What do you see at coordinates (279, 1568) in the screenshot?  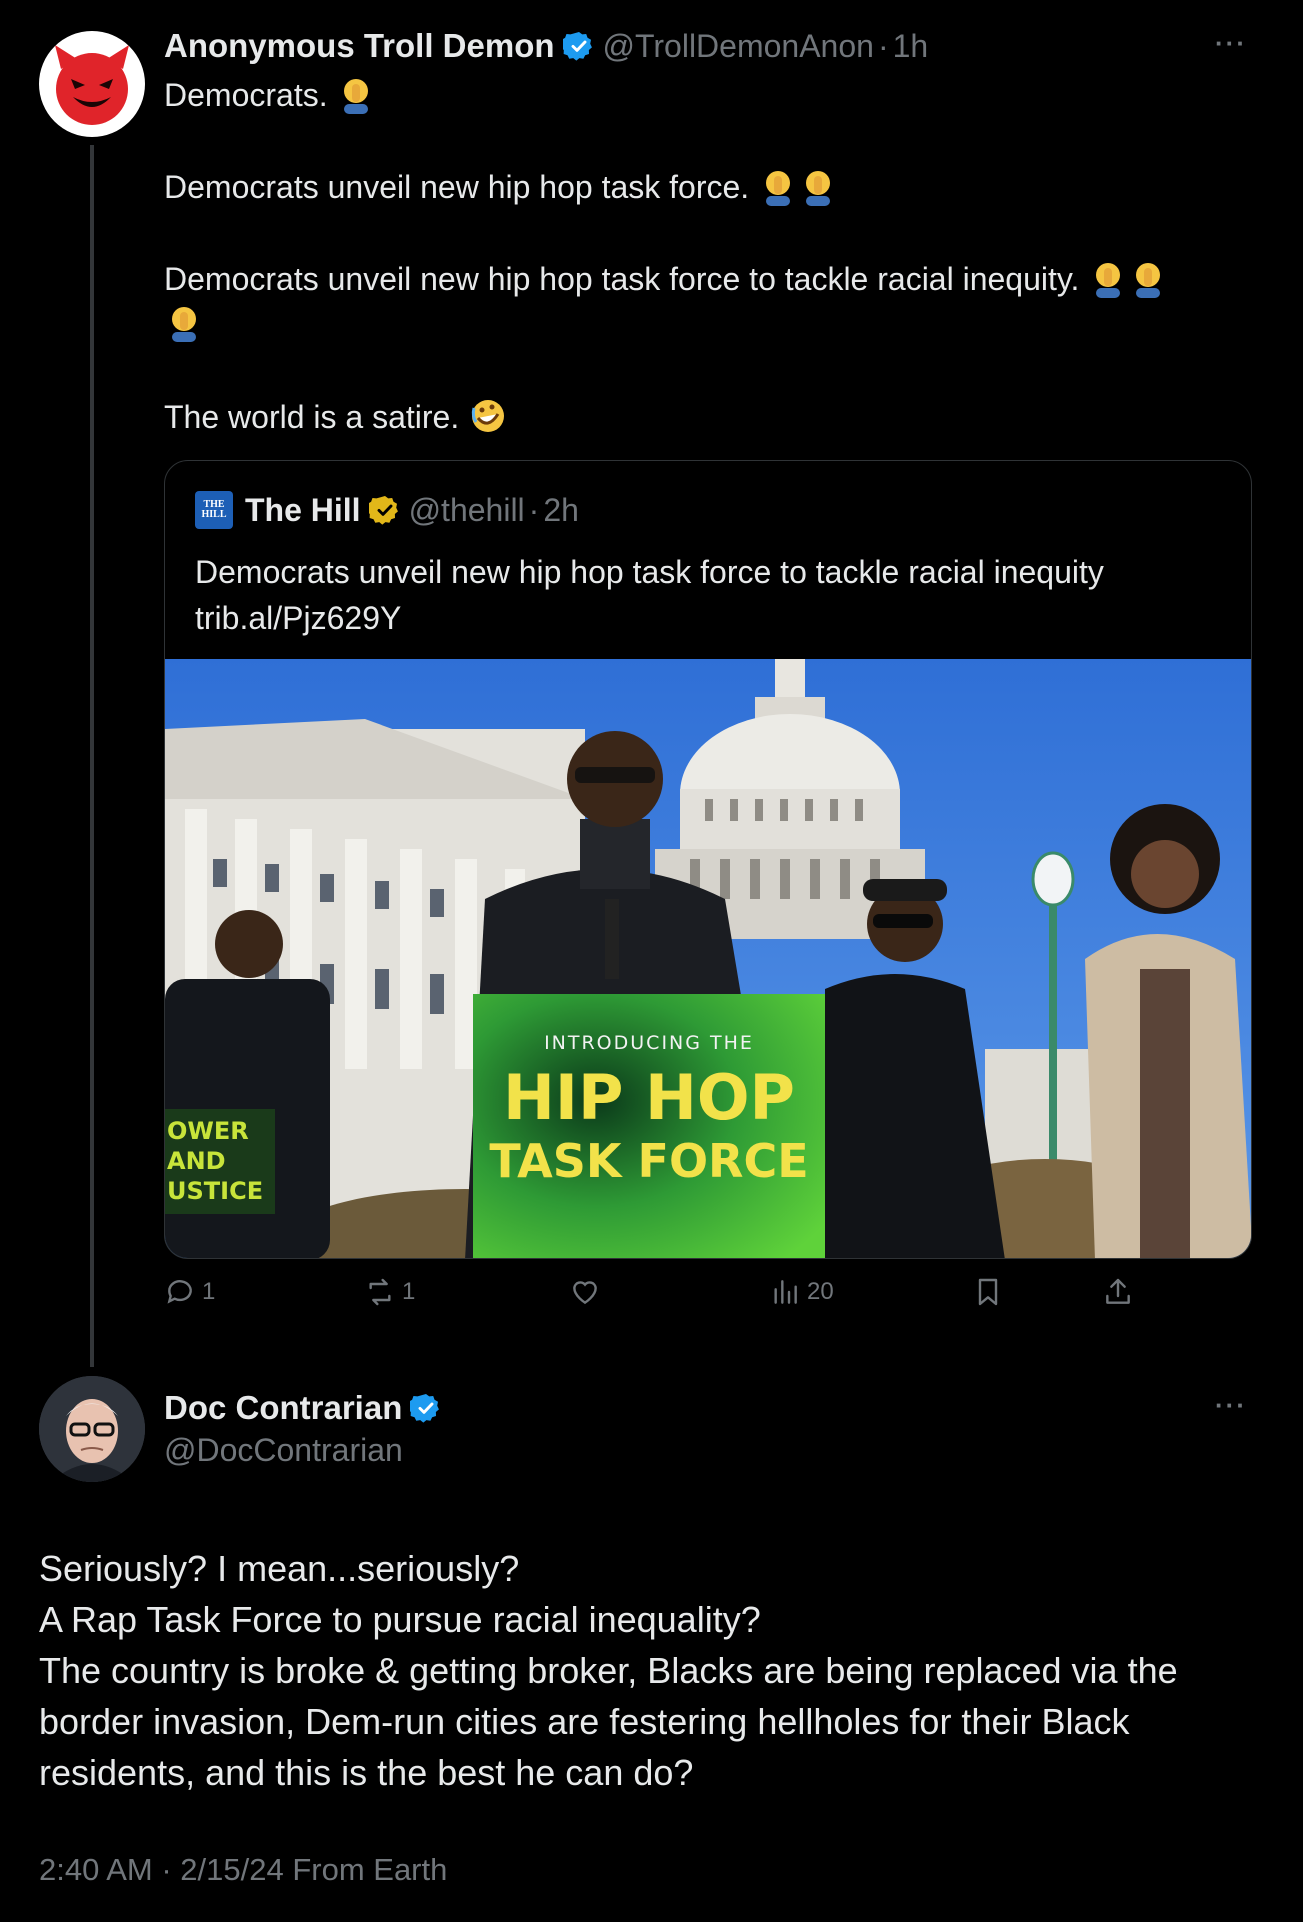 I see `reply-text-line: Seriously? I mean...seriously?` at bounding box center [279, 1568].